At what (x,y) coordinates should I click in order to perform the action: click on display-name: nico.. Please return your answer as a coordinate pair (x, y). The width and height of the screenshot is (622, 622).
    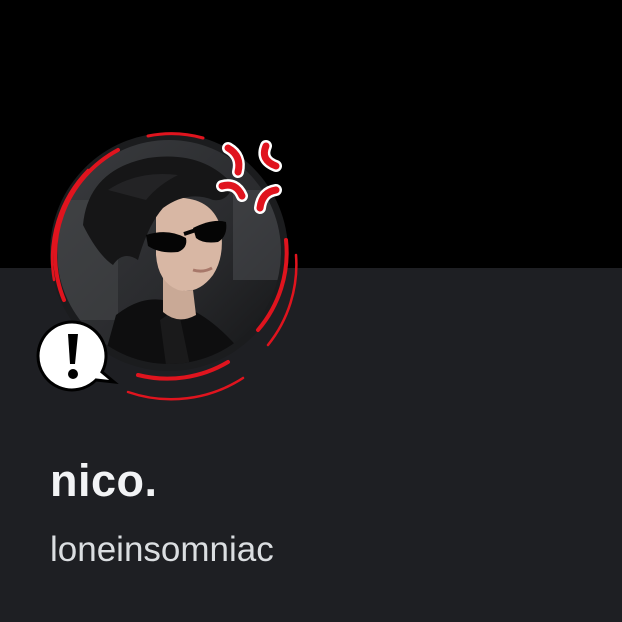
    Looking at the image, I should click on (104, 480).